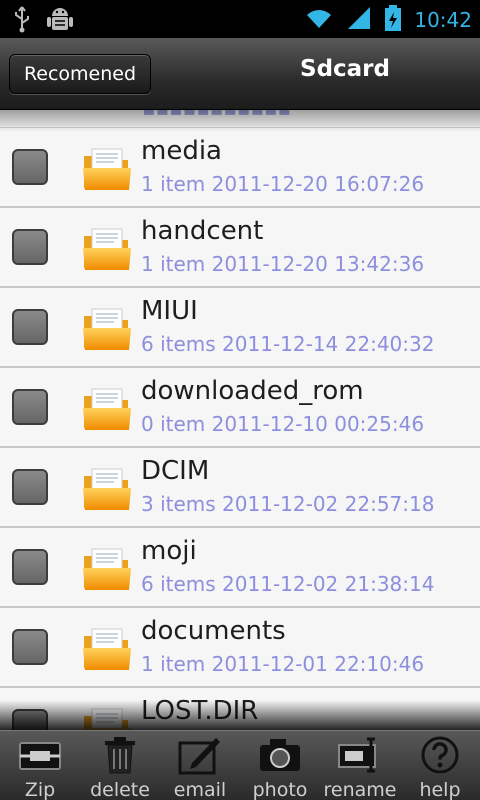  Describe the element at coordinates (120, 755) in the screenshot. I see `trash-icon` at that location.